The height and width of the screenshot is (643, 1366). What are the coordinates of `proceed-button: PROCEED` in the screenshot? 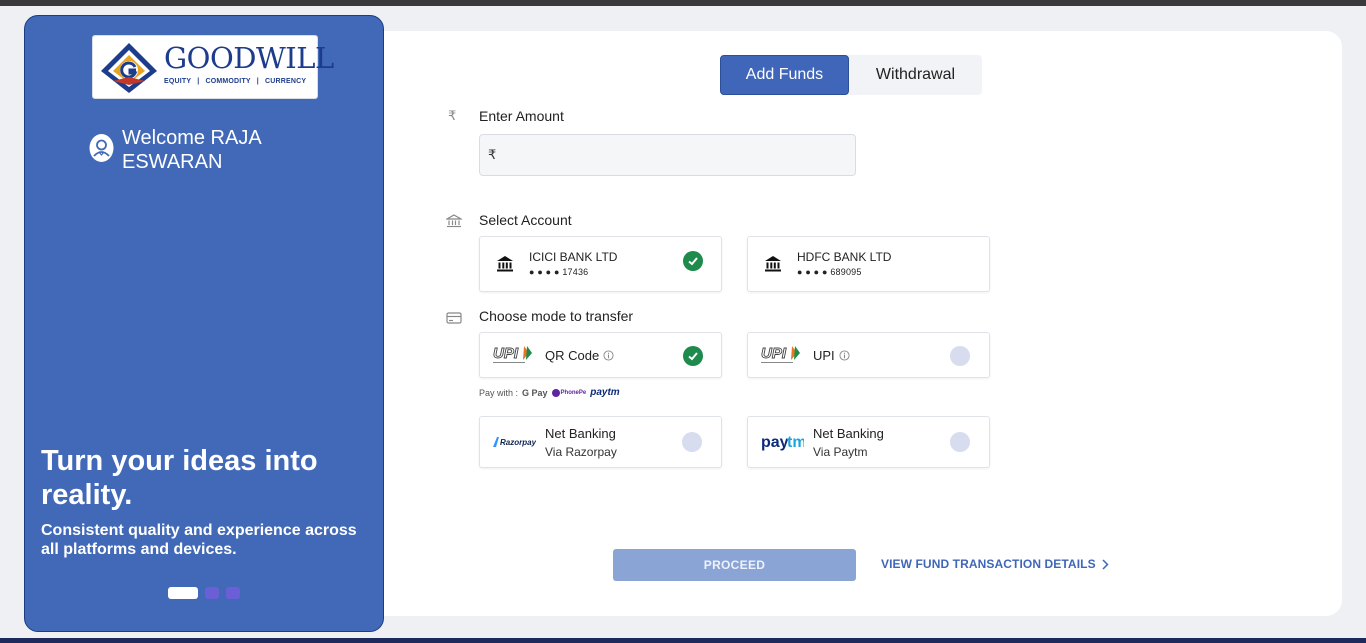 It's located at (734, 565).